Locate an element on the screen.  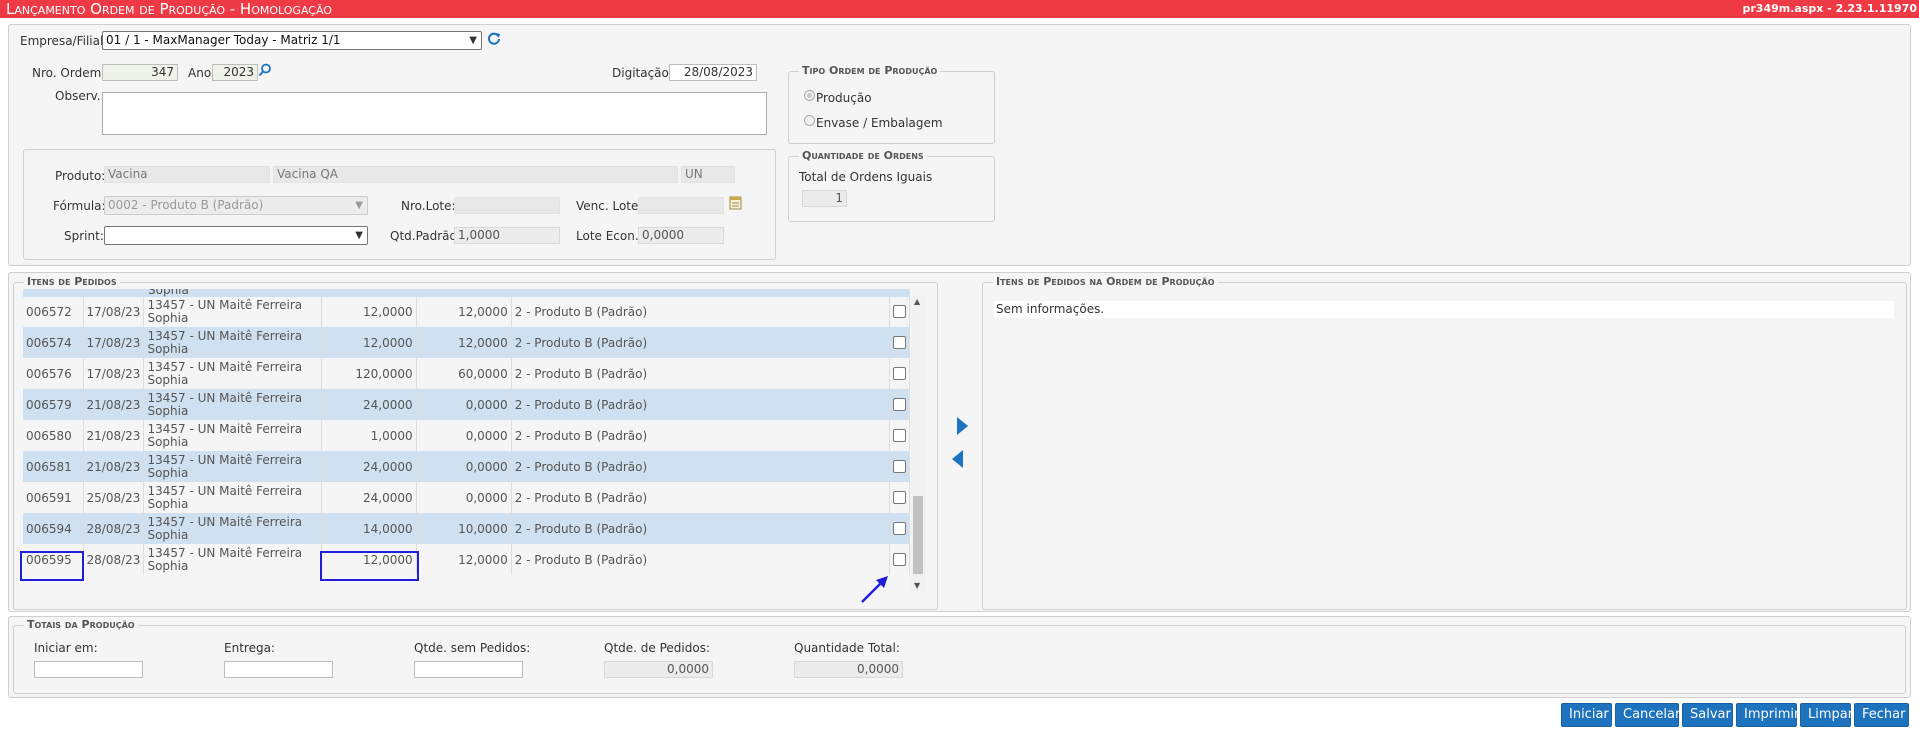
totais-legend: Totais da Produção is located at coordinates (81, 624).